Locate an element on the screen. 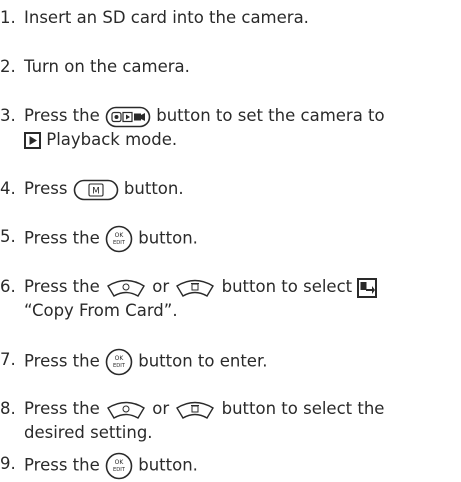 This screenshot has width=461, height=482. step-number: 1. is located at coordinates (8, 17).